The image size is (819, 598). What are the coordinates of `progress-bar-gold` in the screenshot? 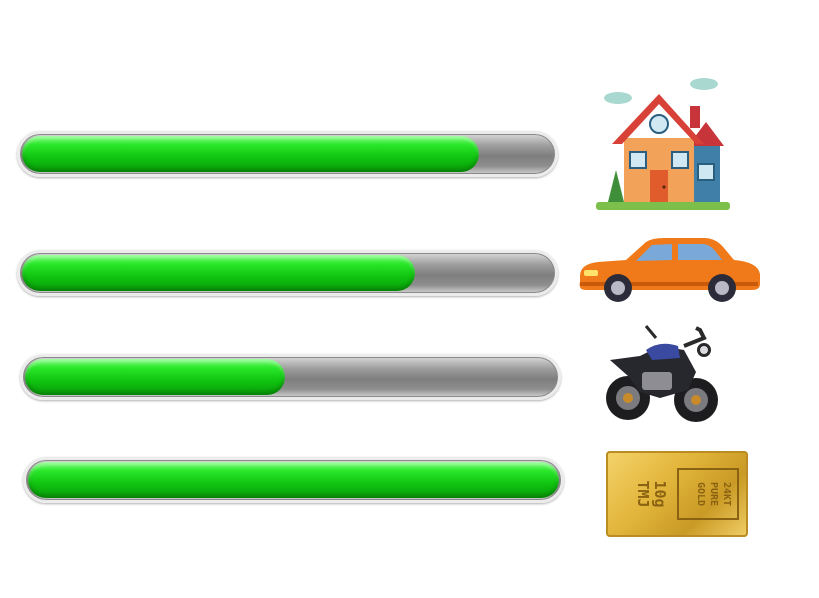 It's located at (293, 480).